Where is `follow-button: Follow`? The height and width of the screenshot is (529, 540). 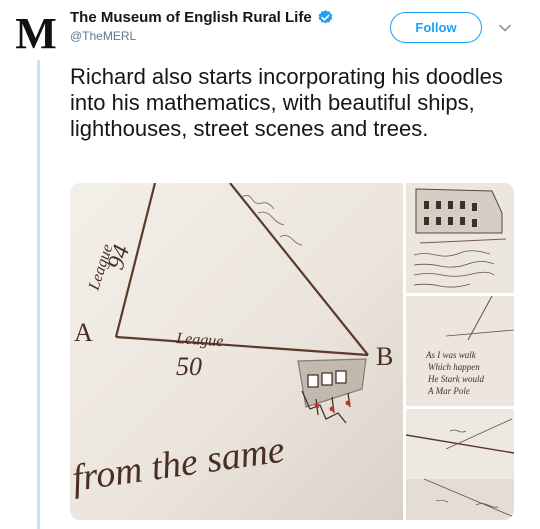 follow-button: Follow is located at coordinates (436, 27).